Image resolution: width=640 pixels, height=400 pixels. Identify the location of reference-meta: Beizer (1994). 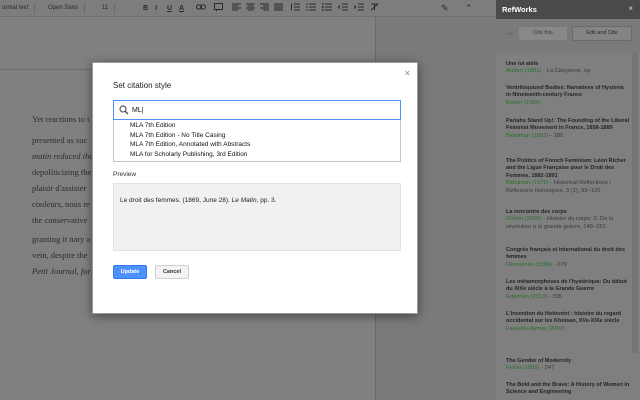
(568, 103).